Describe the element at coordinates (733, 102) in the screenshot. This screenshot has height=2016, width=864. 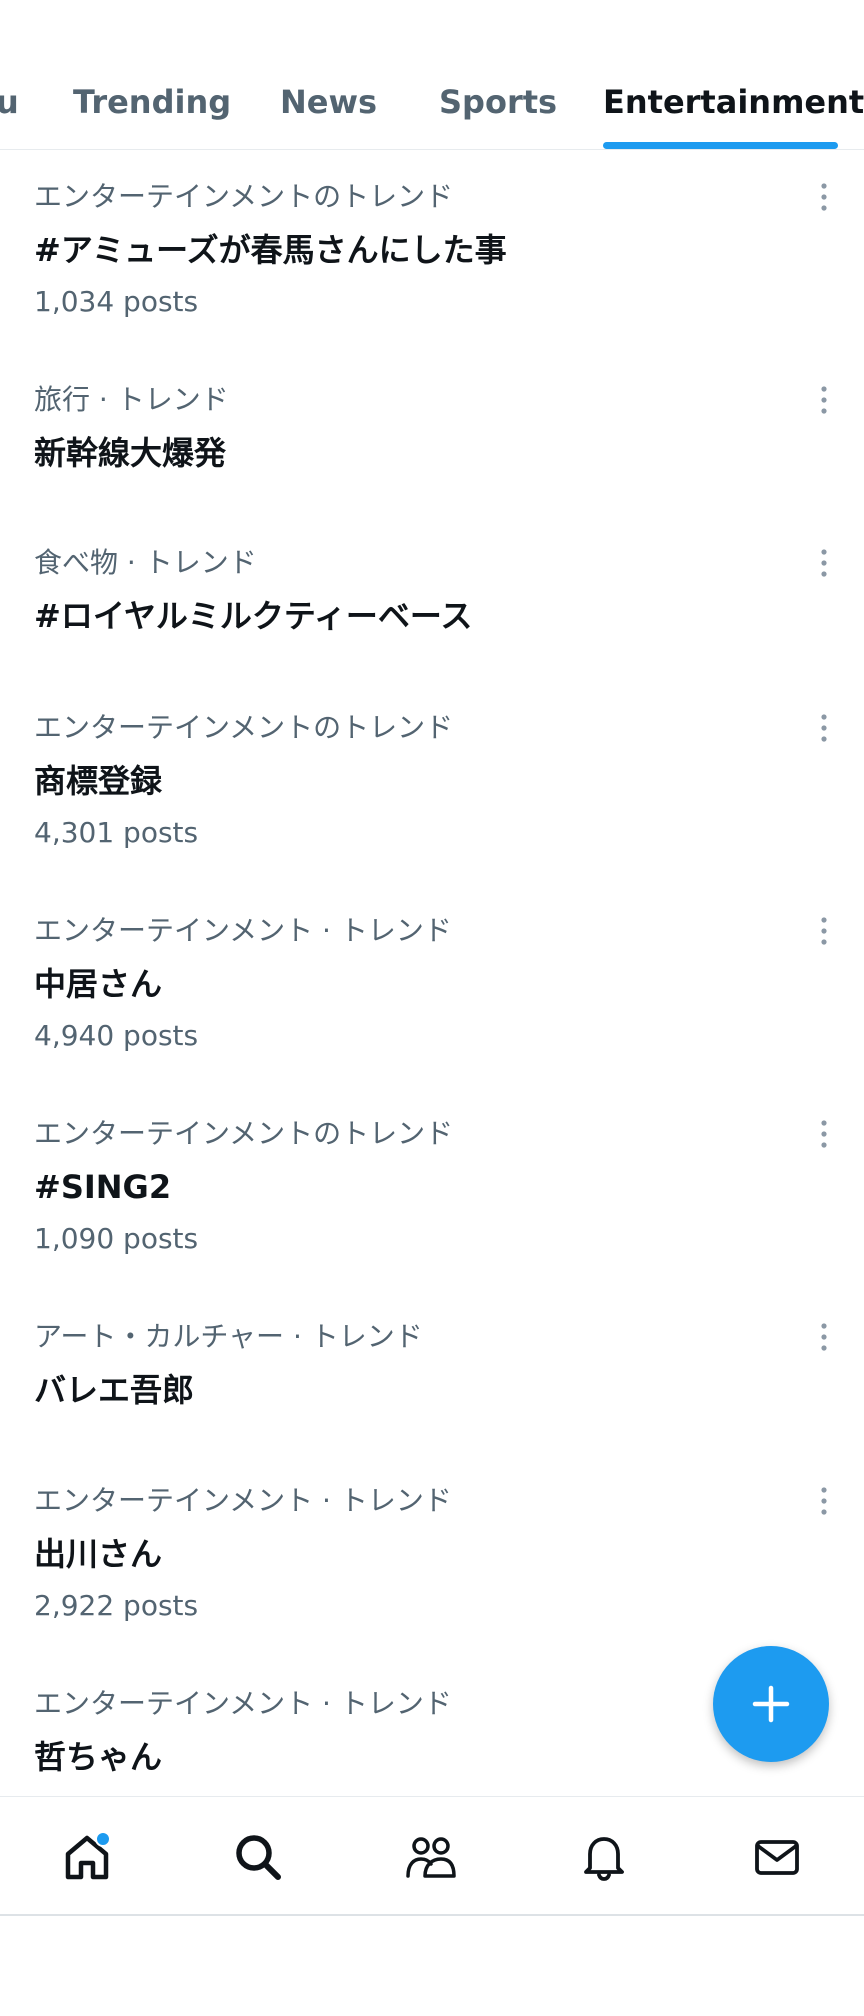
I see `tab-entertainment: Entertainment` at that location.